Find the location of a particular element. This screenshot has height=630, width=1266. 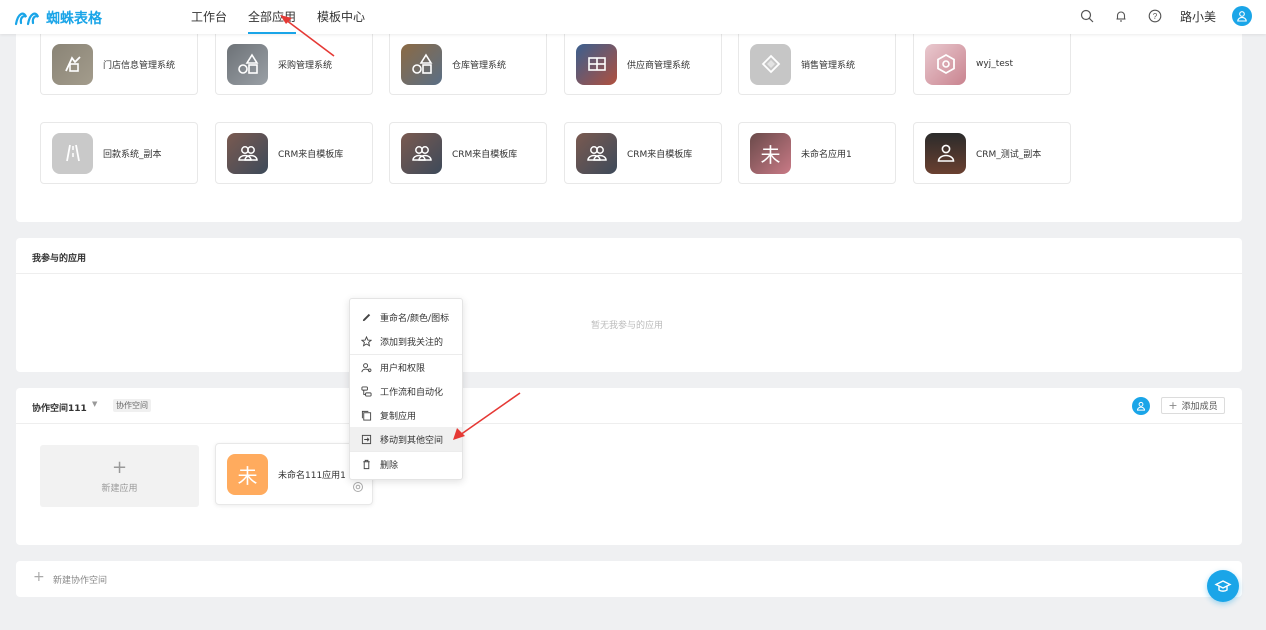

road-icon is located at coordinates (72, 153).